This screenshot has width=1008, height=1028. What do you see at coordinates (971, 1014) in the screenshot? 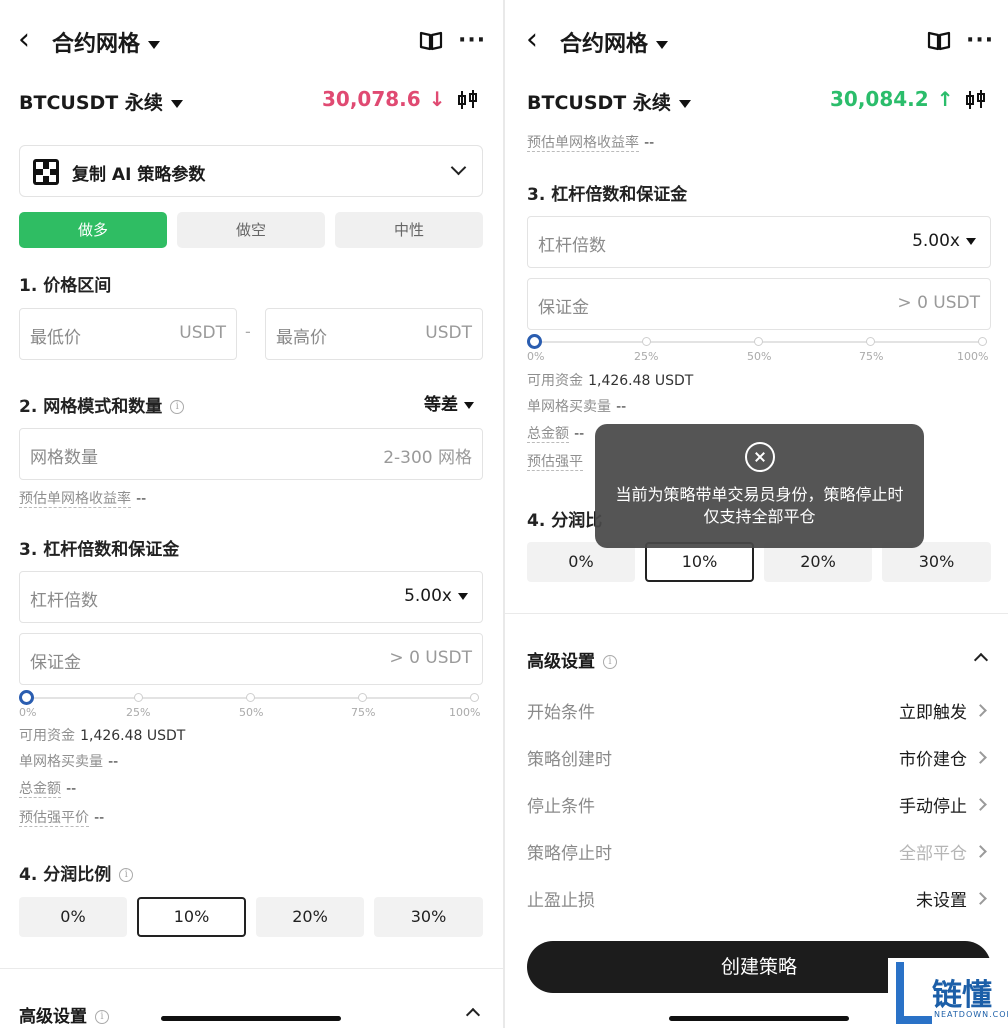
I see `watermark-subtext: NEATDOWN.COM` at bounding box center [971, 1014].